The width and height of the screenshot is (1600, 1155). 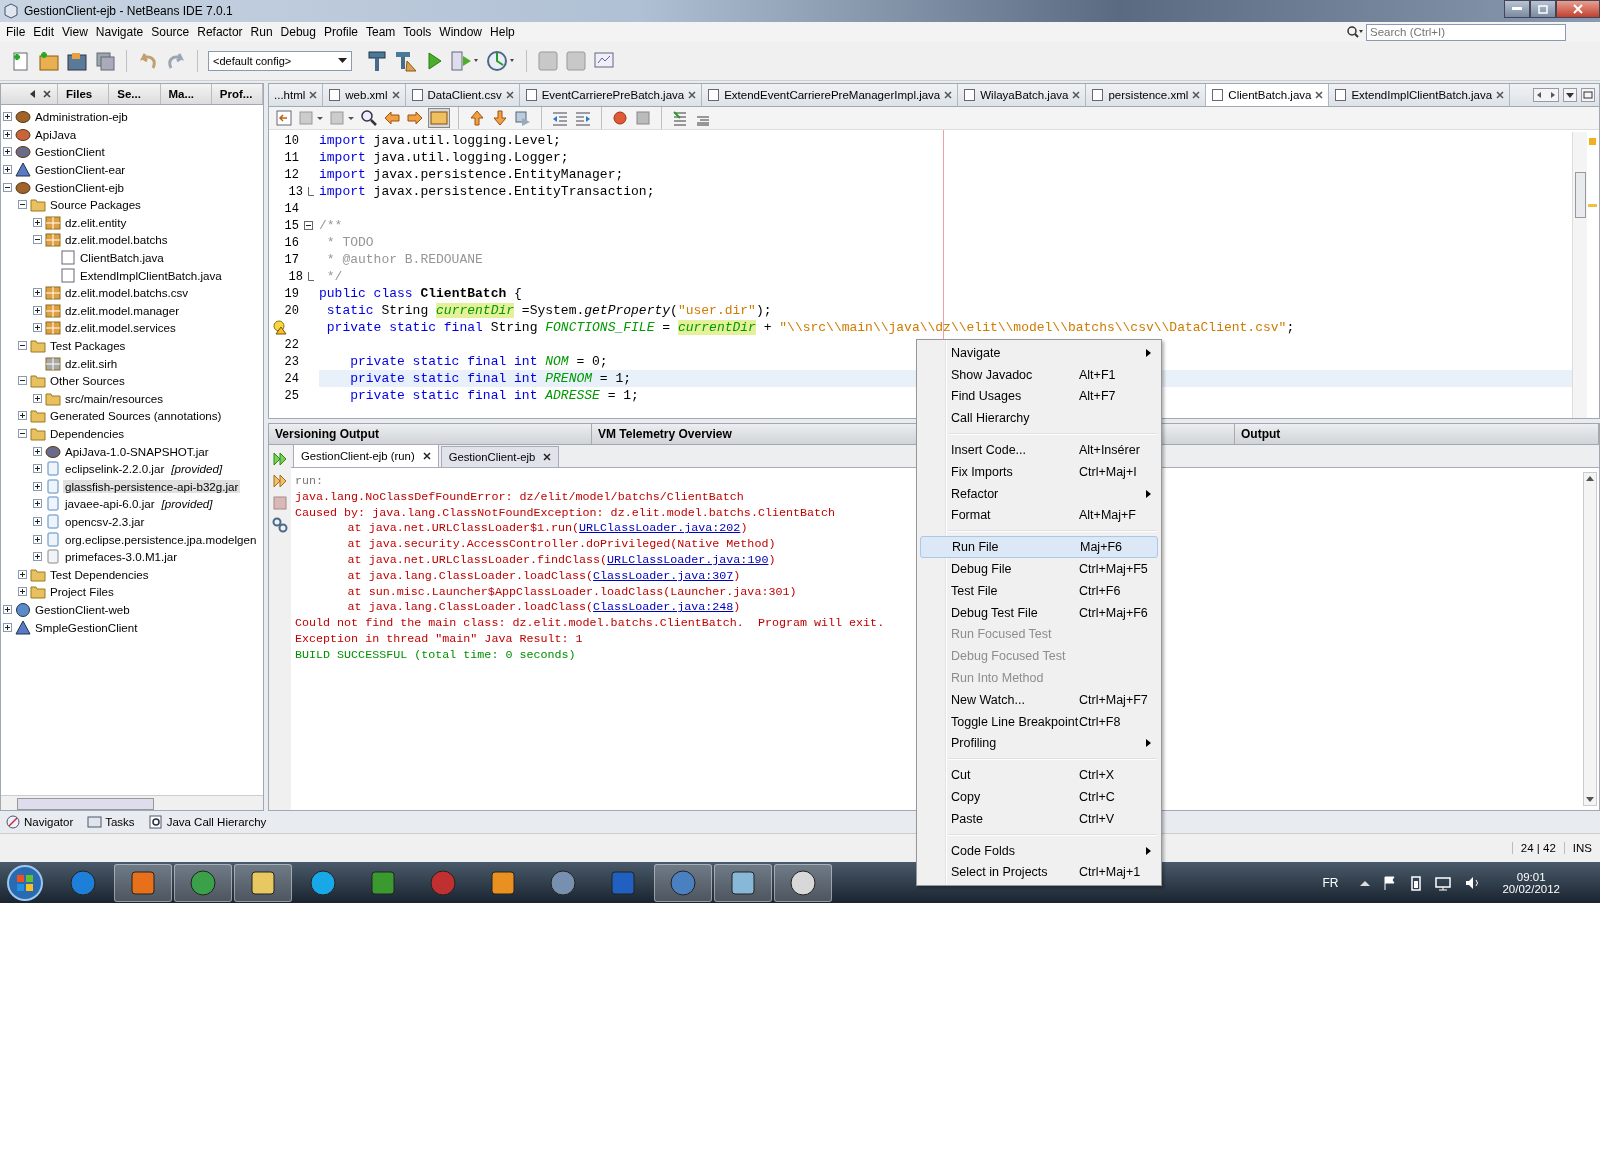 I want to click on menu-item: File, so click(x=16, y=32).